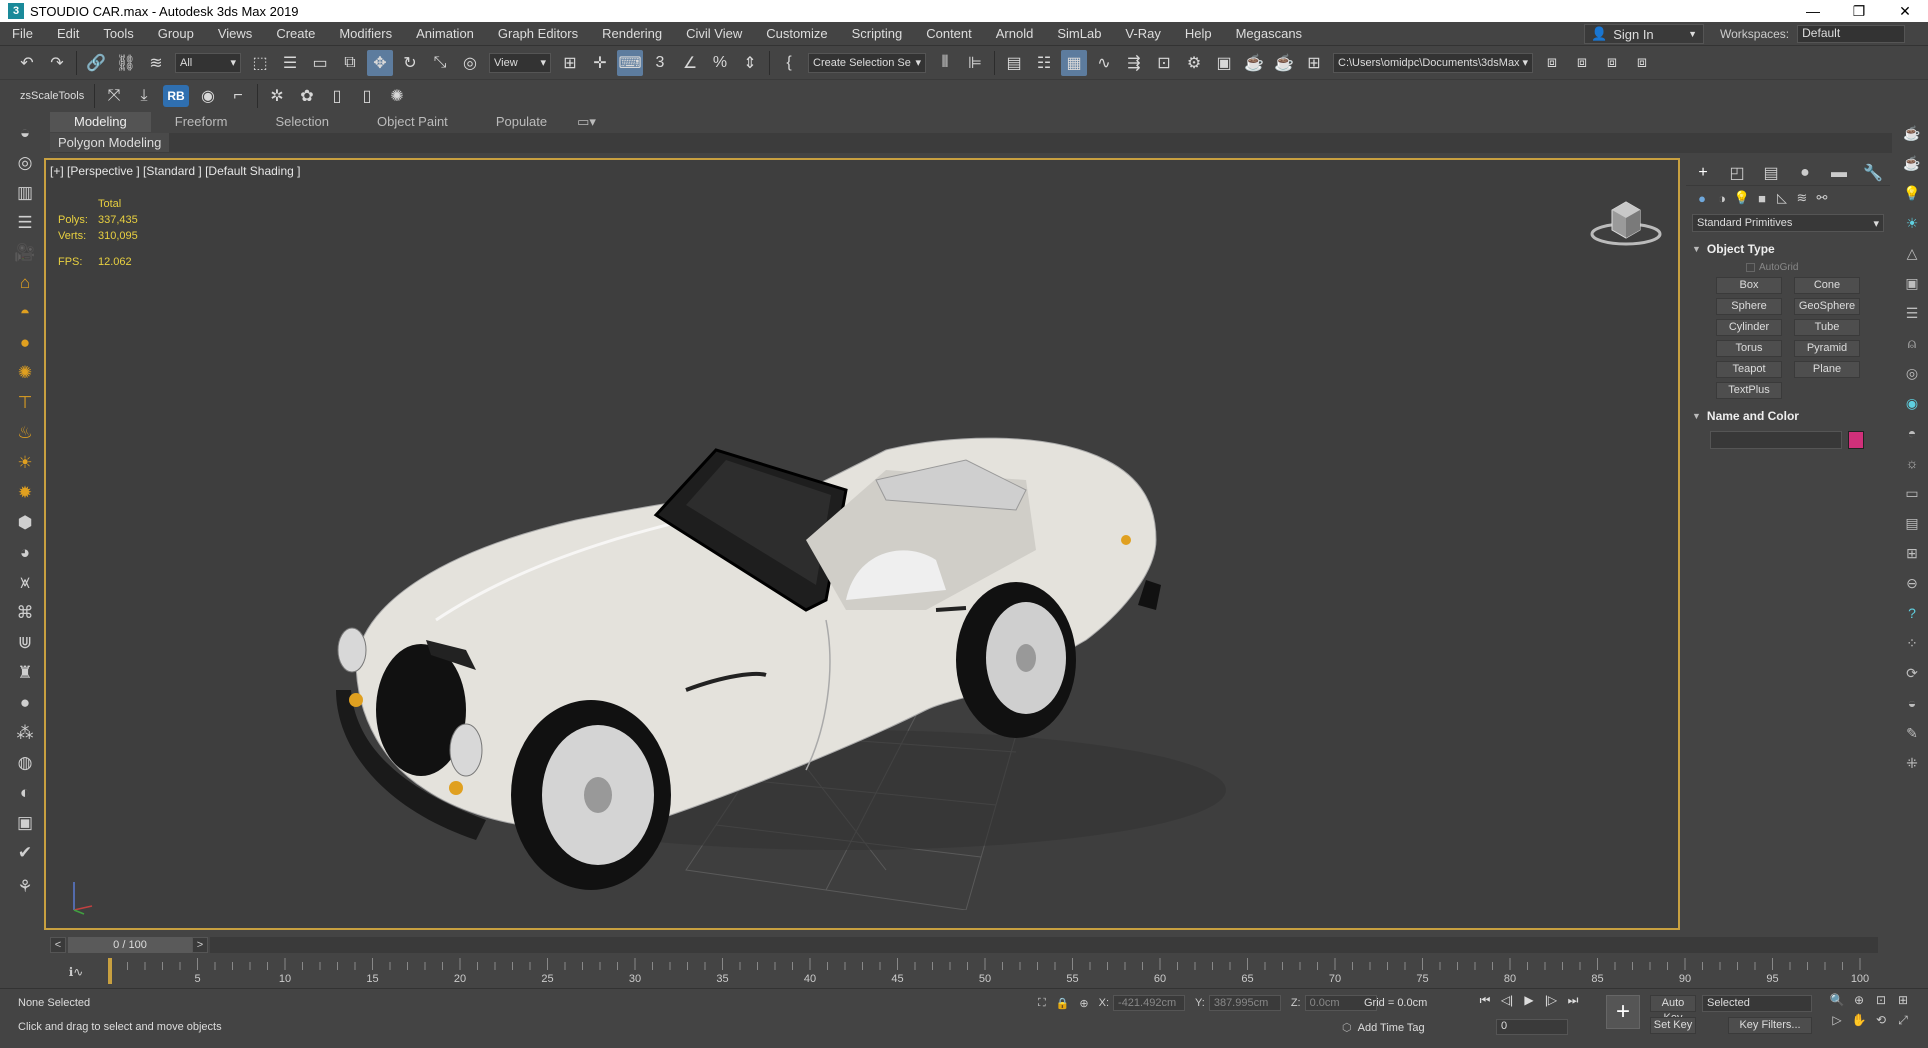 The width and height of the screenshot is (1928, 1048). Describe the element at coordinates (520, 62) in the screenshot. I see `reference-coord-dropdown: View ▾` at that location.